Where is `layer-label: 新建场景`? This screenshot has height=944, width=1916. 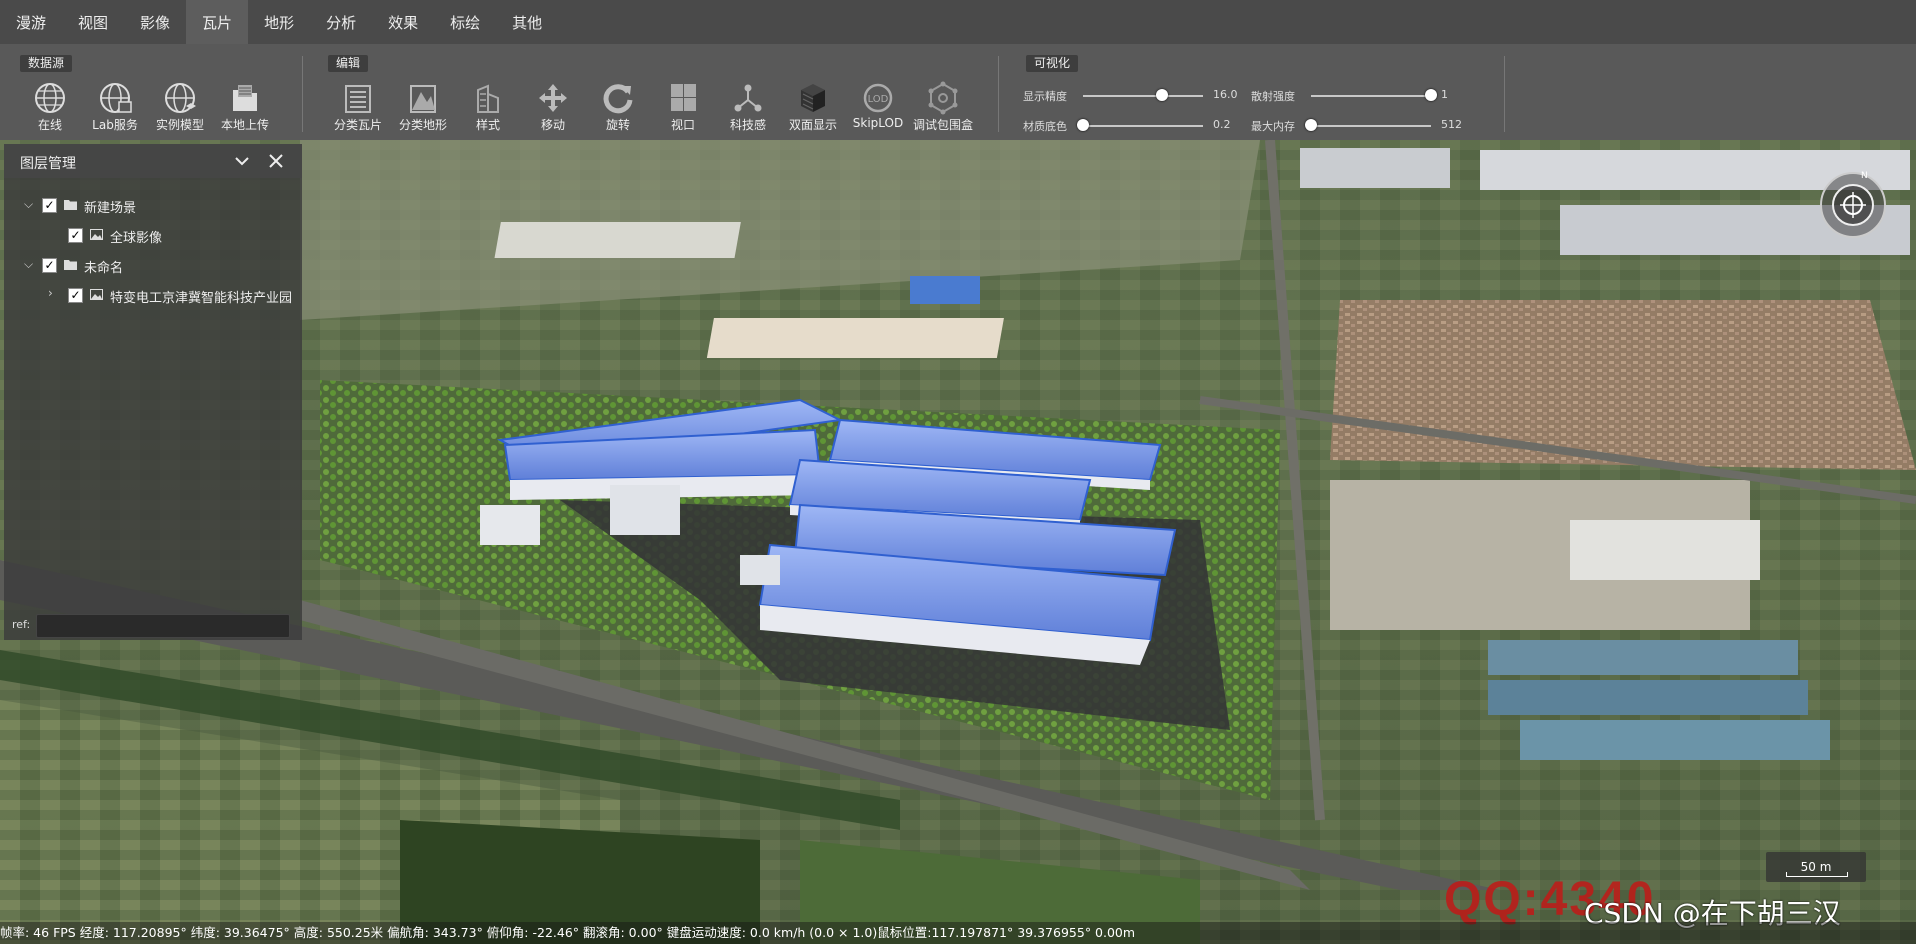 layer-label: 新建场景 is located at coordinates (110, 208).